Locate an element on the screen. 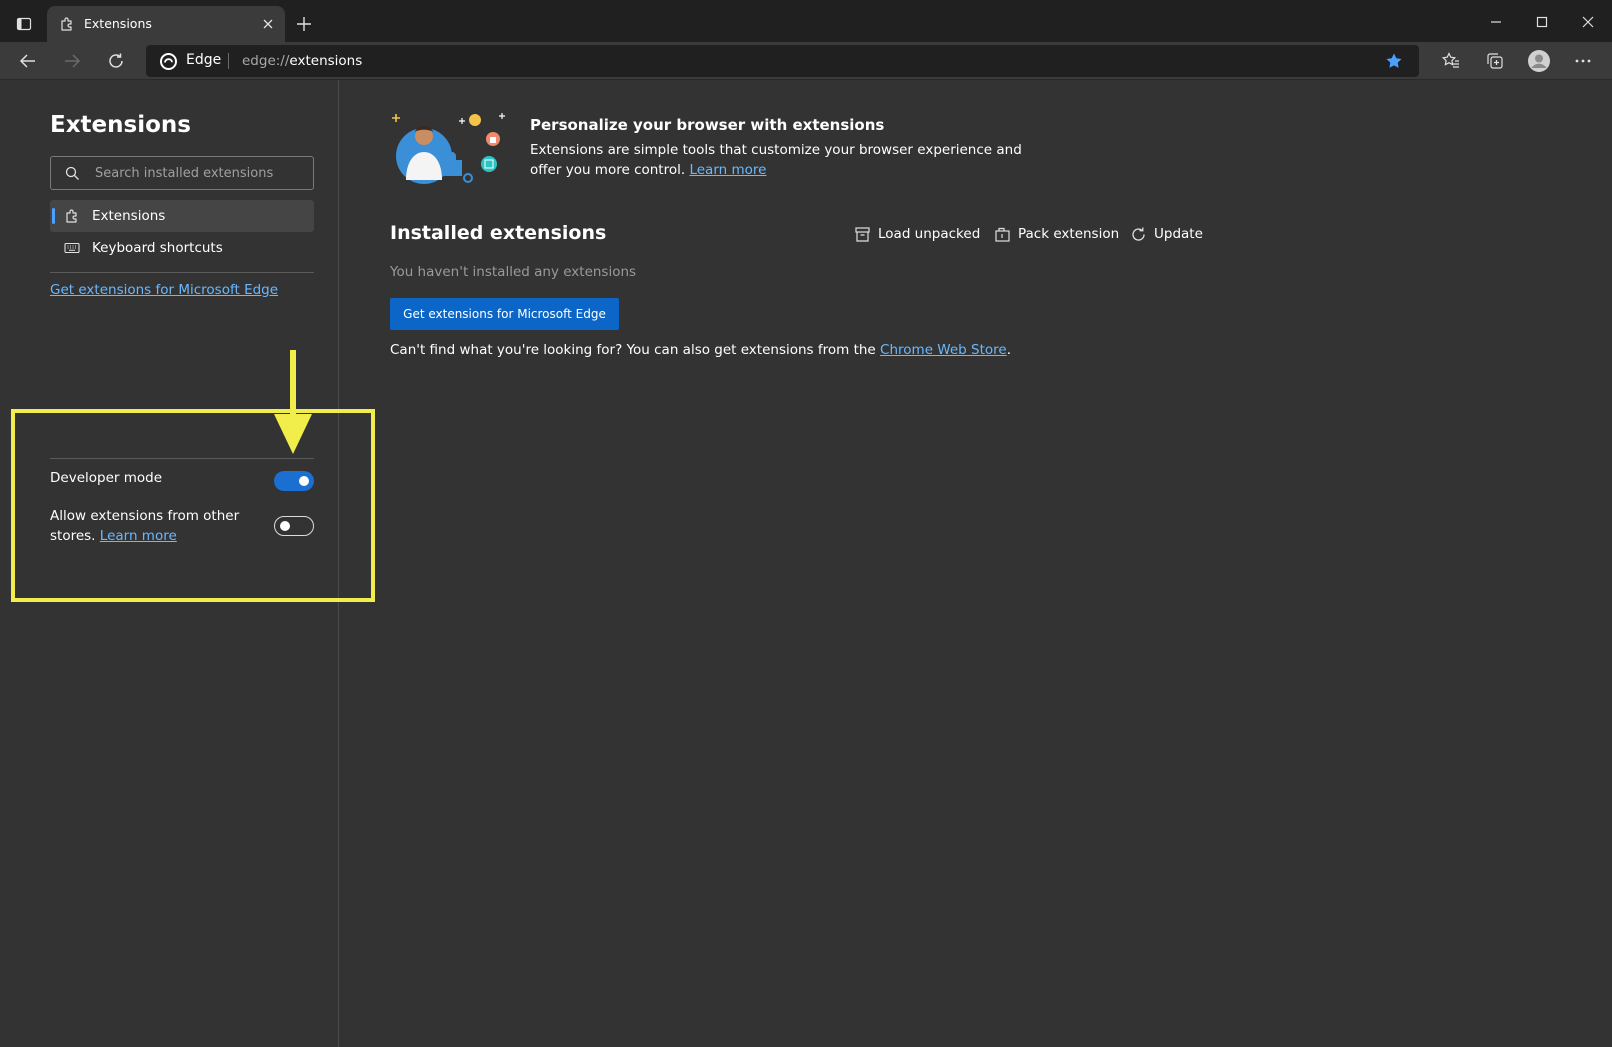 This screenshot has height=1047, width=1612. tab-actions-icon is located at coordinates (24, 24).